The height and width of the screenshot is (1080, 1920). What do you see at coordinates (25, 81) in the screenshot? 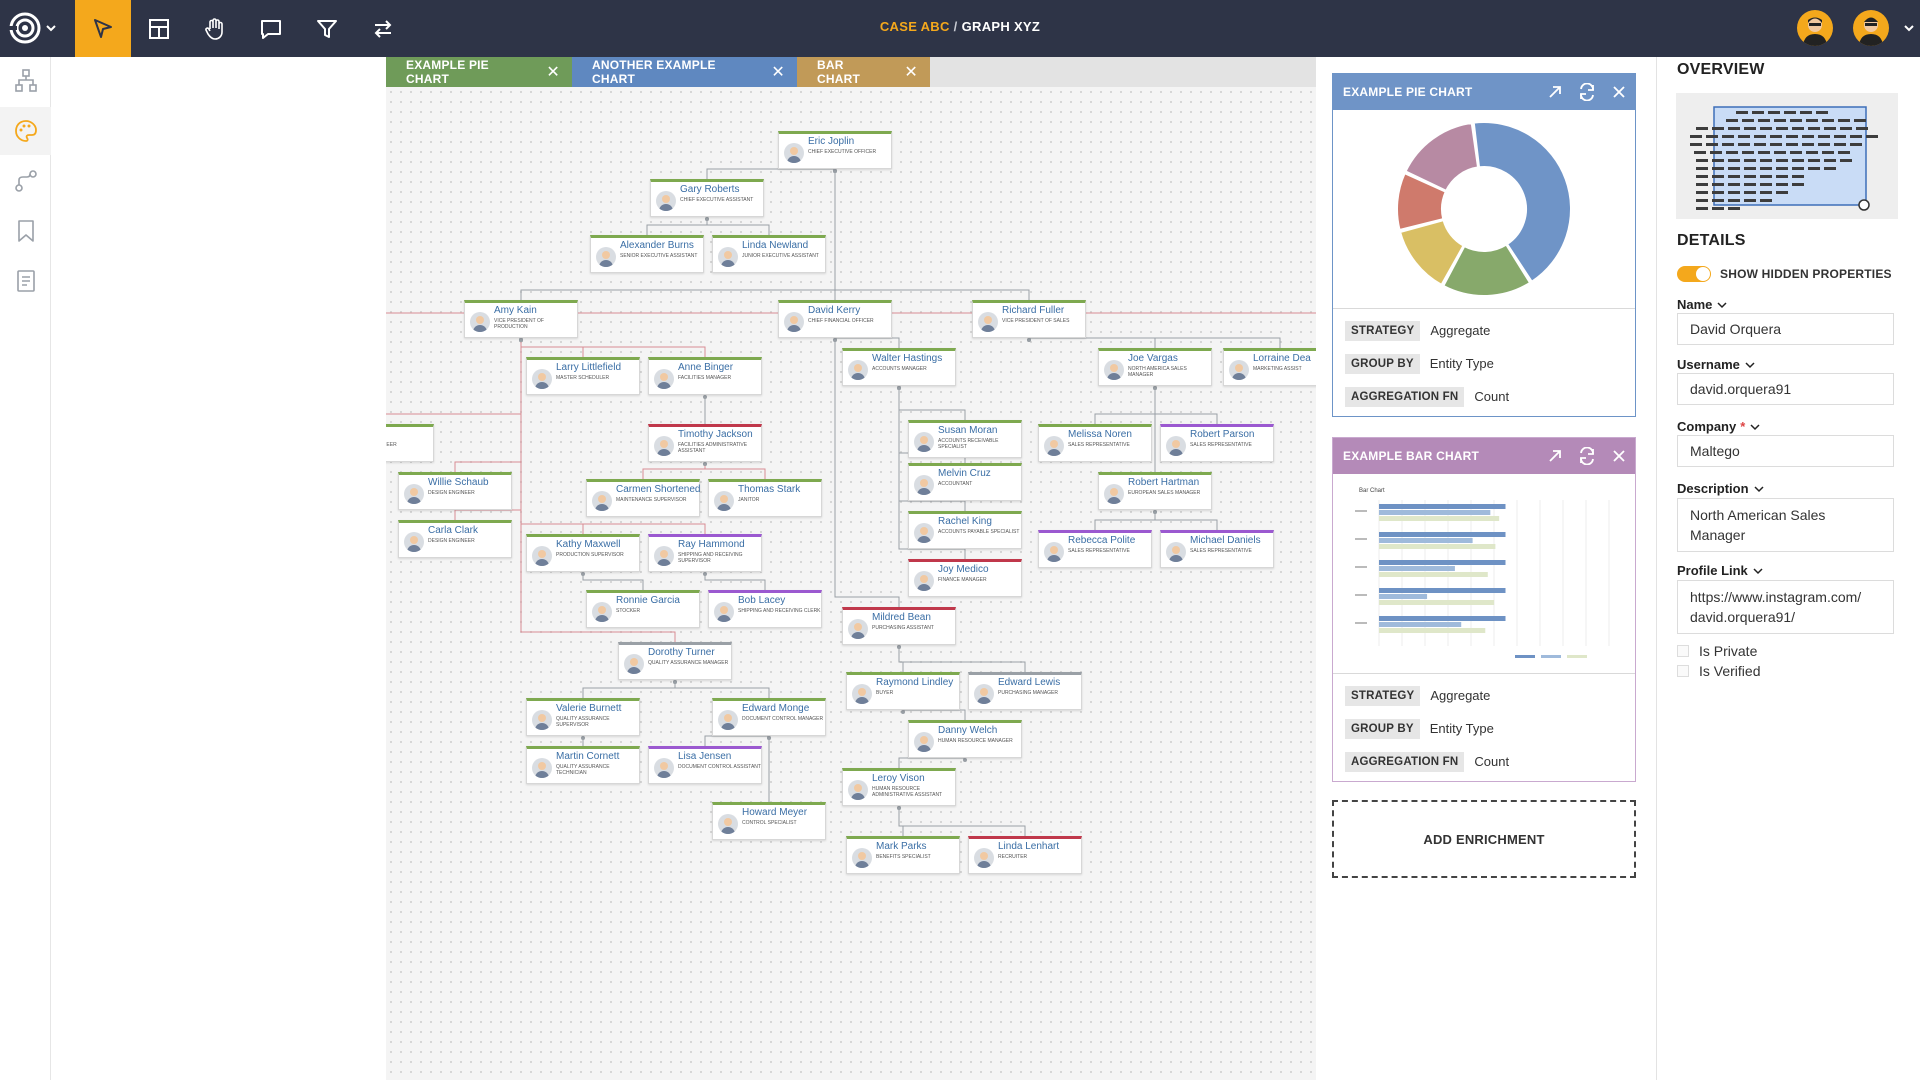
I see `hierarchy-rail-button` at bounding box center [25, 81].